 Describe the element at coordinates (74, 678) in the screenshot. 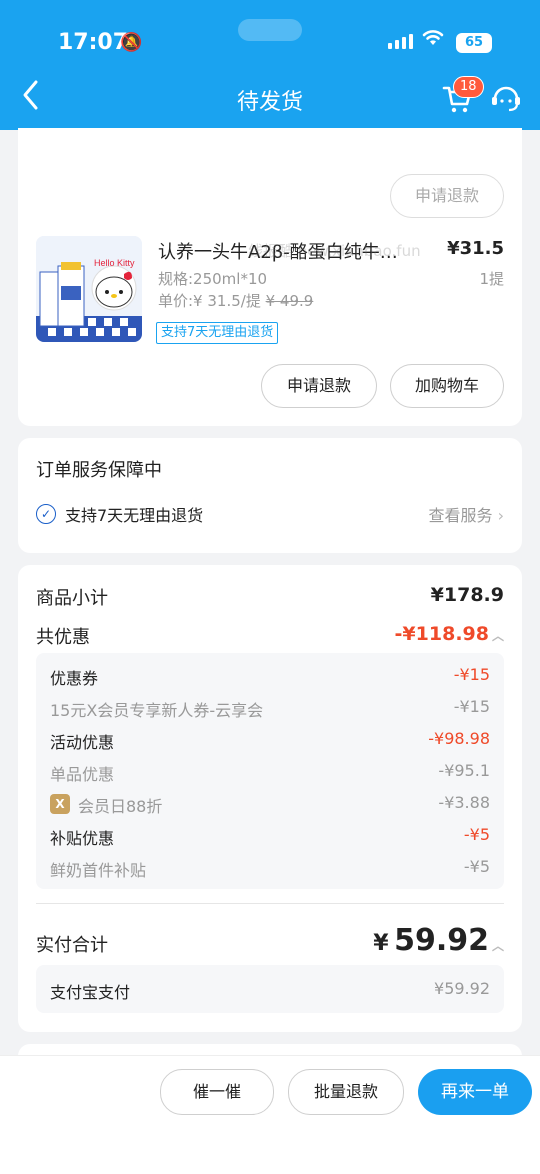

I see `coupon-label: 优惠券` at that location.